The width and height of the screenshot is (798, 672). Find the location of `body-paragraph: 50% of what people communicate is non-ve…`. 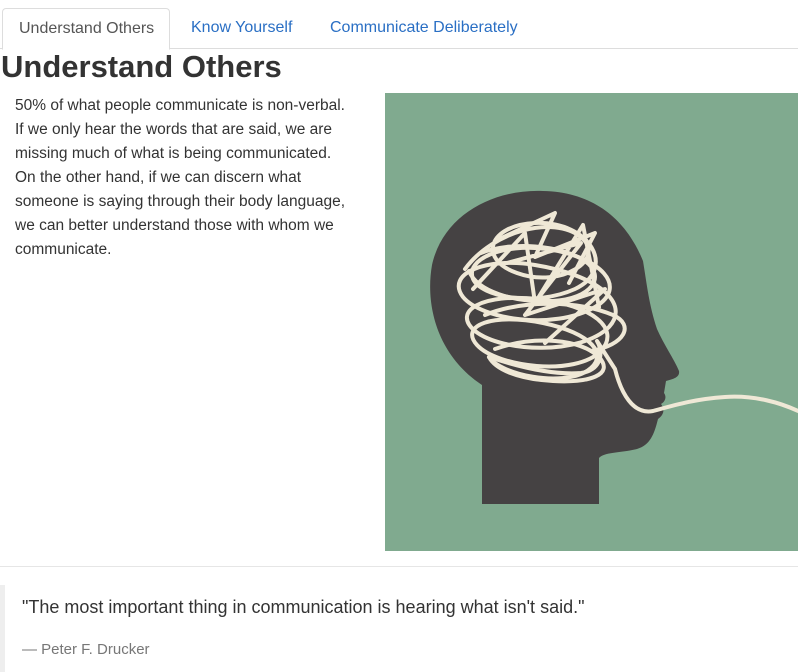

body-paragraph: 50% of what people communicate is non-ve… is located at coordinates (180, 177).